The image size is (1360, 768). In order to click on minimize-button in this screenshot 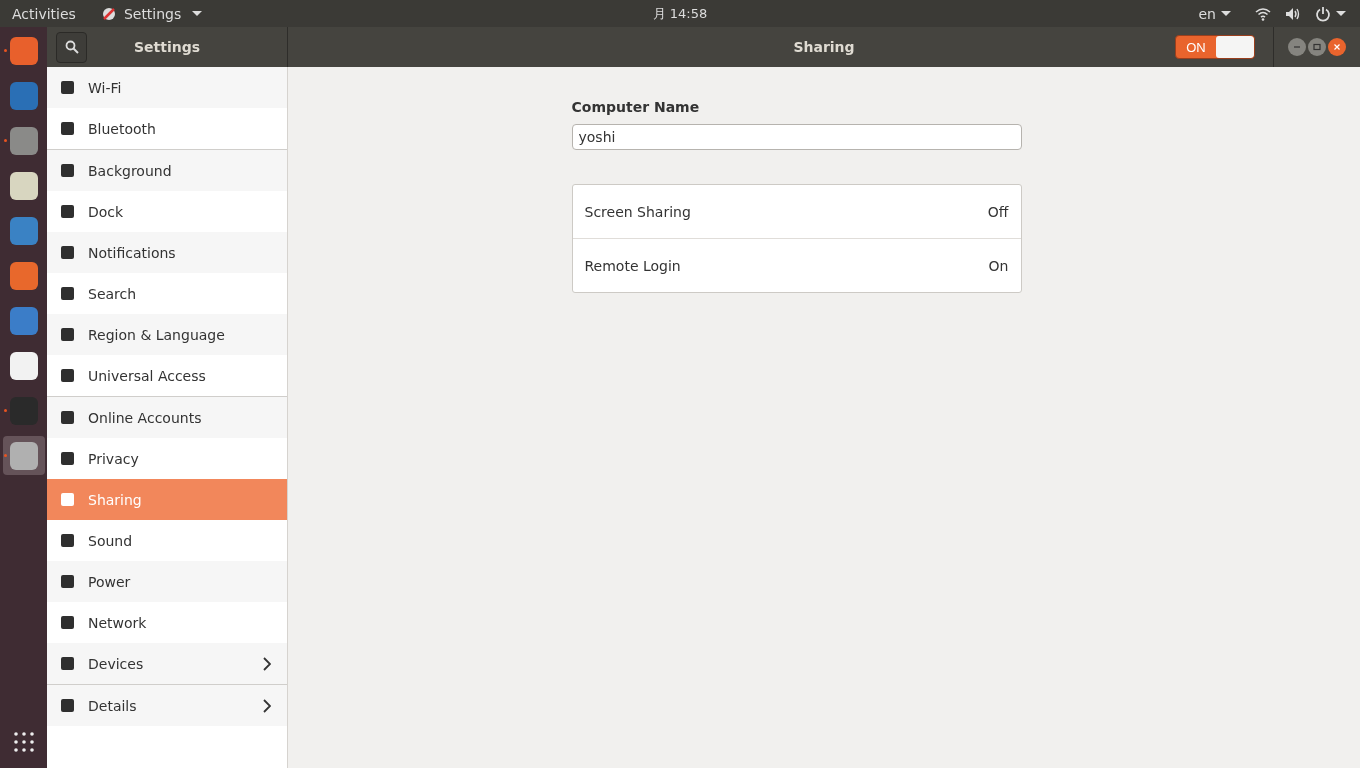, I will do `click(1297, 47)`.